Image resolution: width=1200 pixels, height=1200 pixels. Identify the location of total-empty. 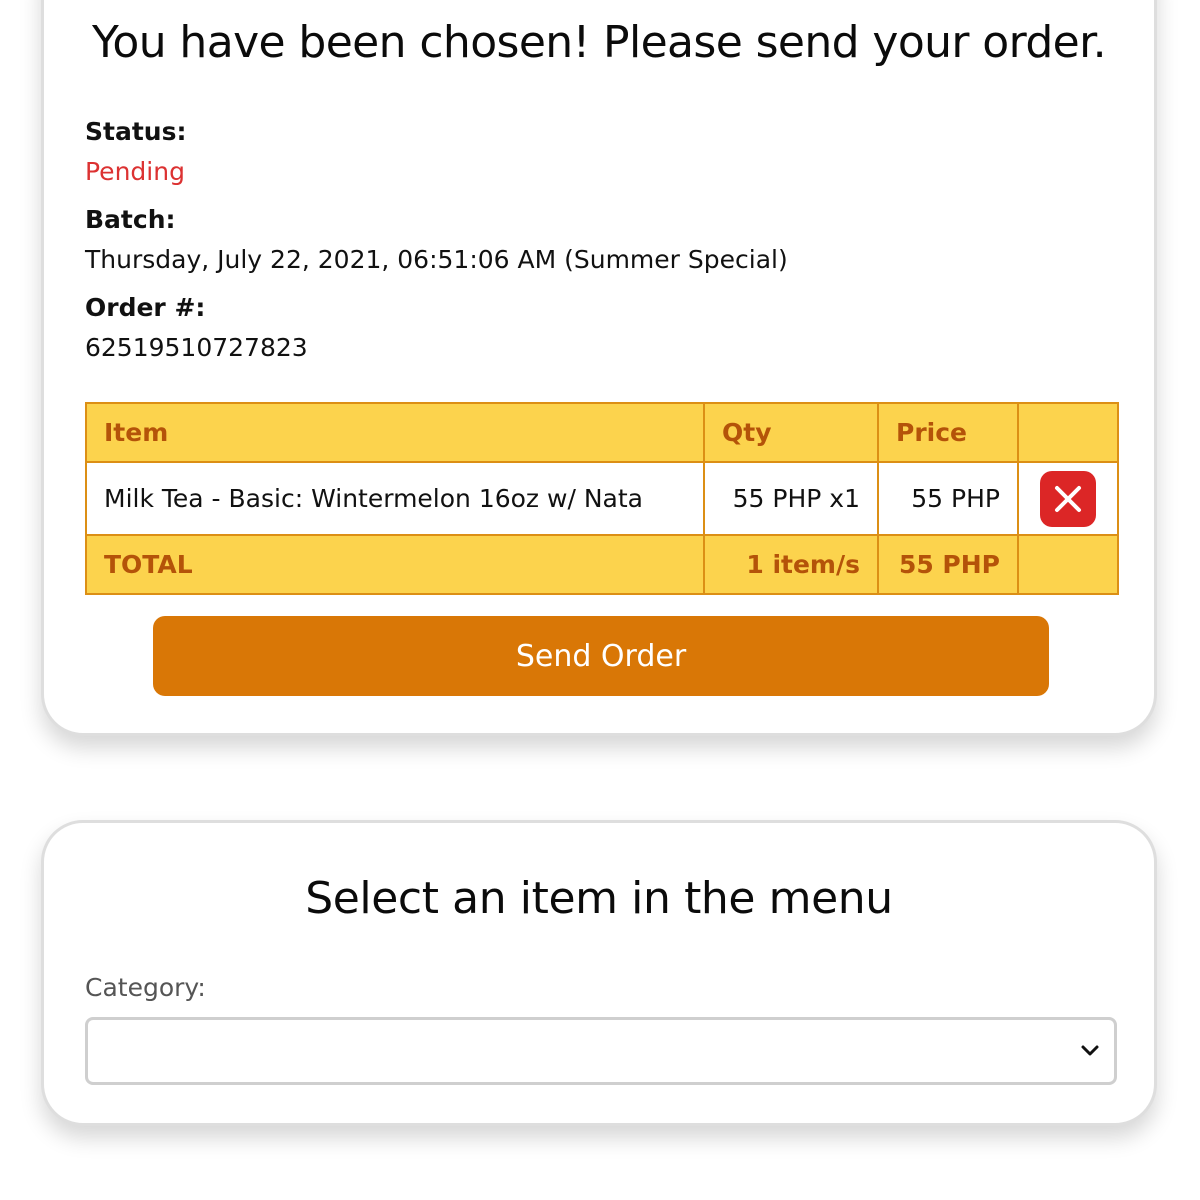
(1068, 564).